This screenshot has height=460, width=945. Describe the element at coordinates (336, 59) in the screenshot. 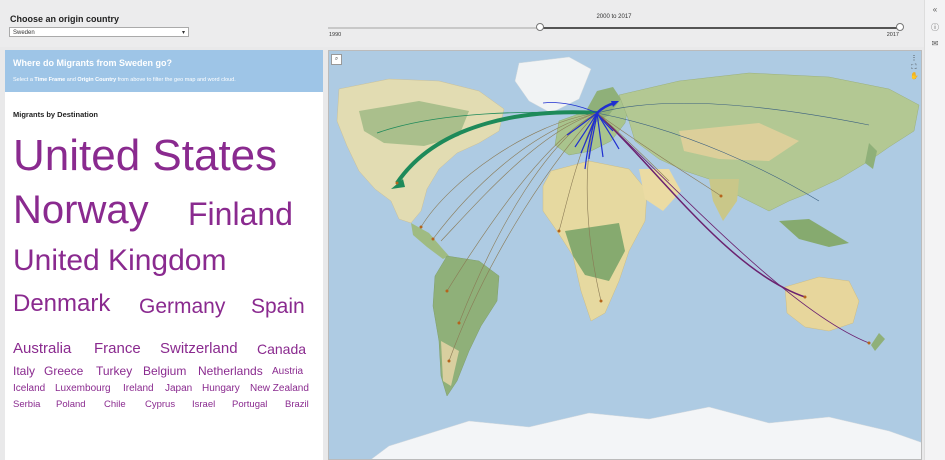

I see `search-icon: ⌕` at that location.